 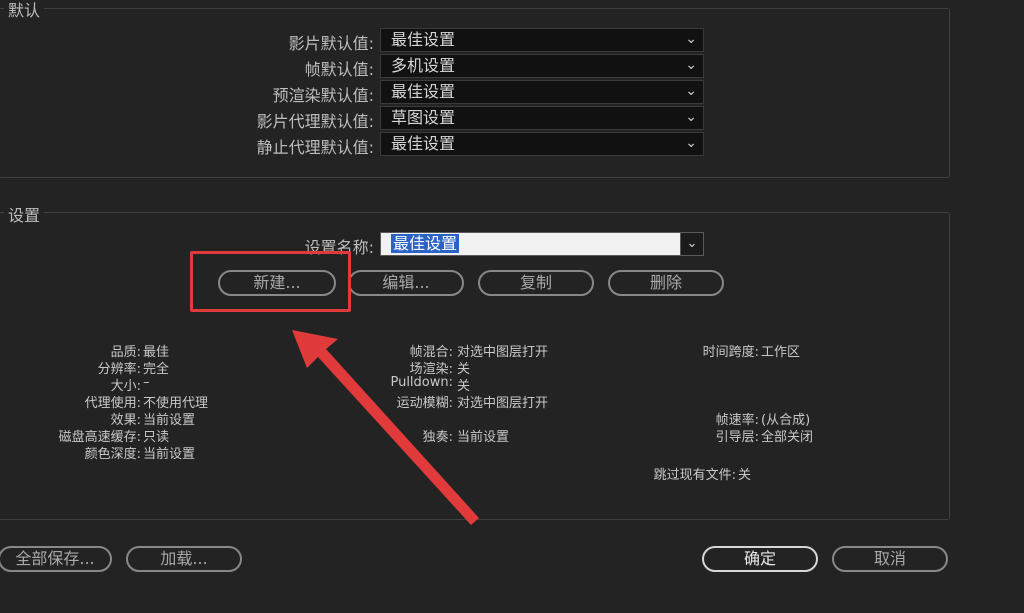 I want to click on info-value: 工作区, so click(x=781, y=352).